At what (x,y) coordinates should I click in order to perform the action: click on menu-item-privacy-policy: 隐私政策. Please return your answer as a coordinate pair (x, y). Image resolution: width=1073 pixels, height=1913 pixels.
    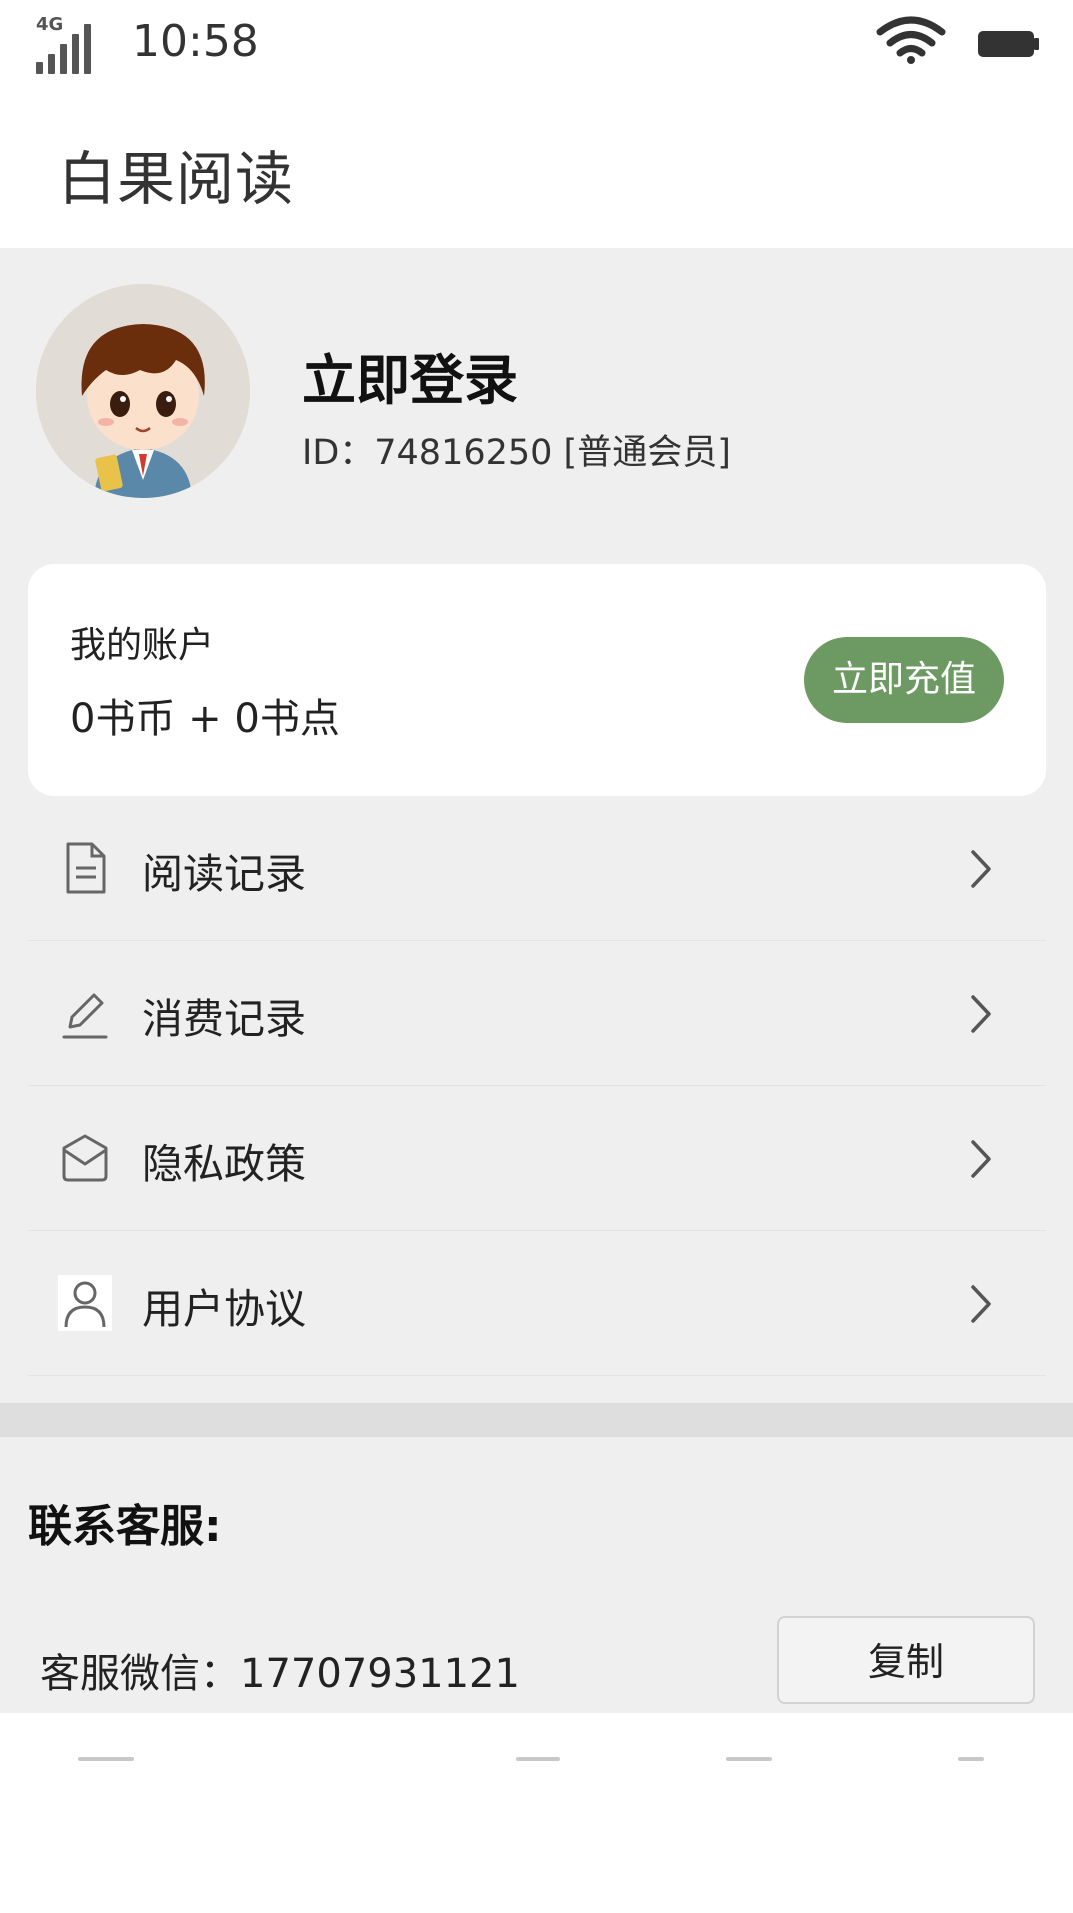
    Looking at the image, I should click on (537, 1158).